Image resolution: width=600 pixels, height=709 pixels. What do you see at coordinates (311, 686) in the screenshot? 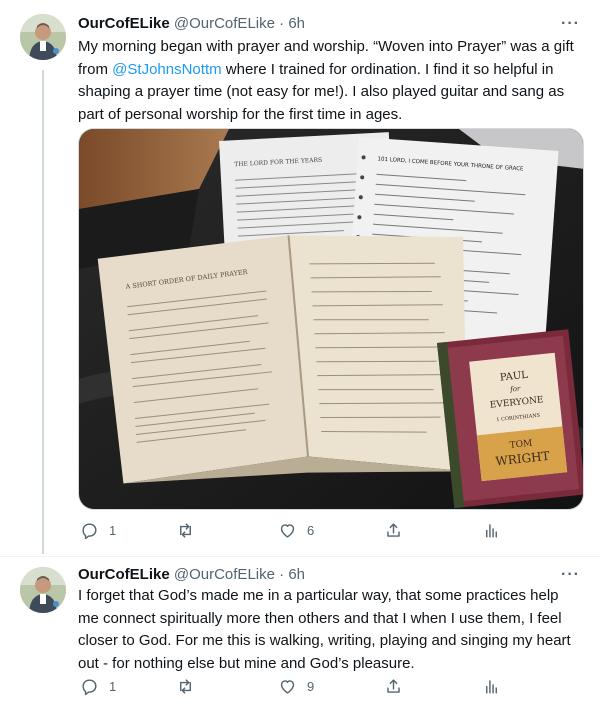
I see `like-count: 9` at bounding box center [311, 686].